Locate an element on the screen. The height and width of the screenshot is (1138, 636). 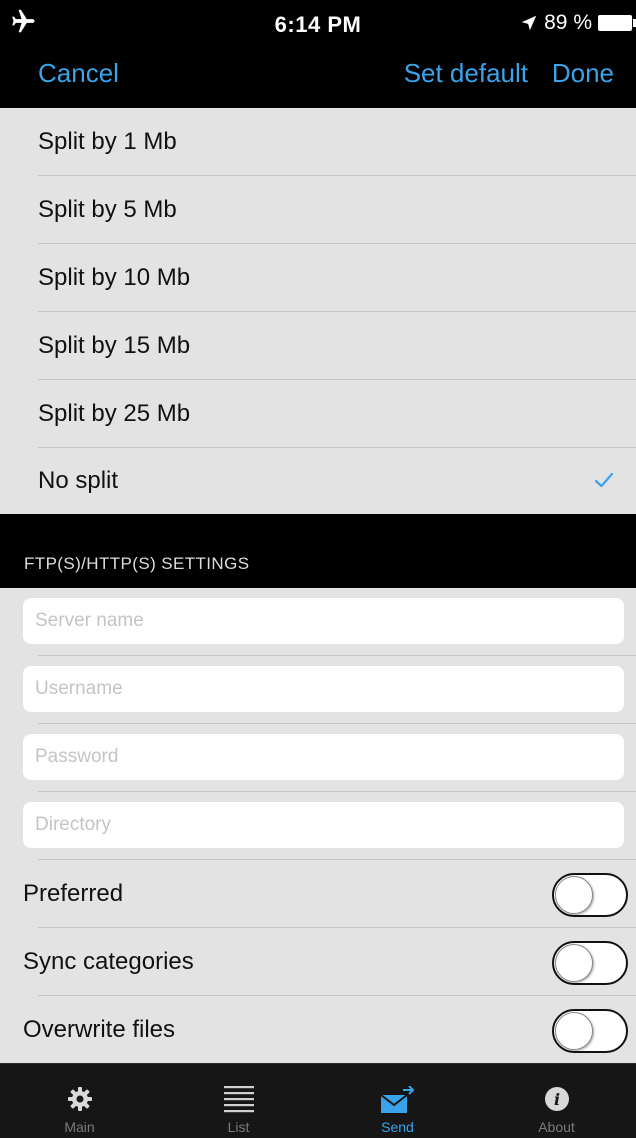
info-icon: i is located at coordinates (556, 1099).